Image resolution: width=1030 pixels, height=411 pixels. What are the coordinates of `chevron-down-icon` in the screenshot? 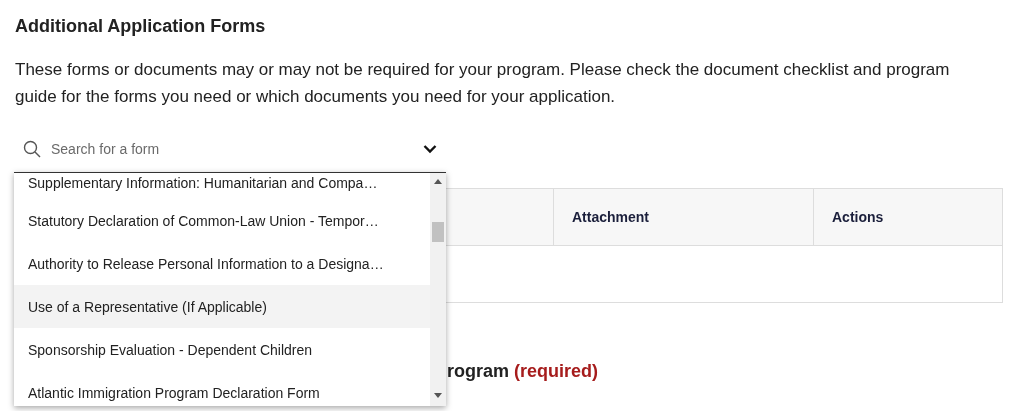 It's located at (430, 149).